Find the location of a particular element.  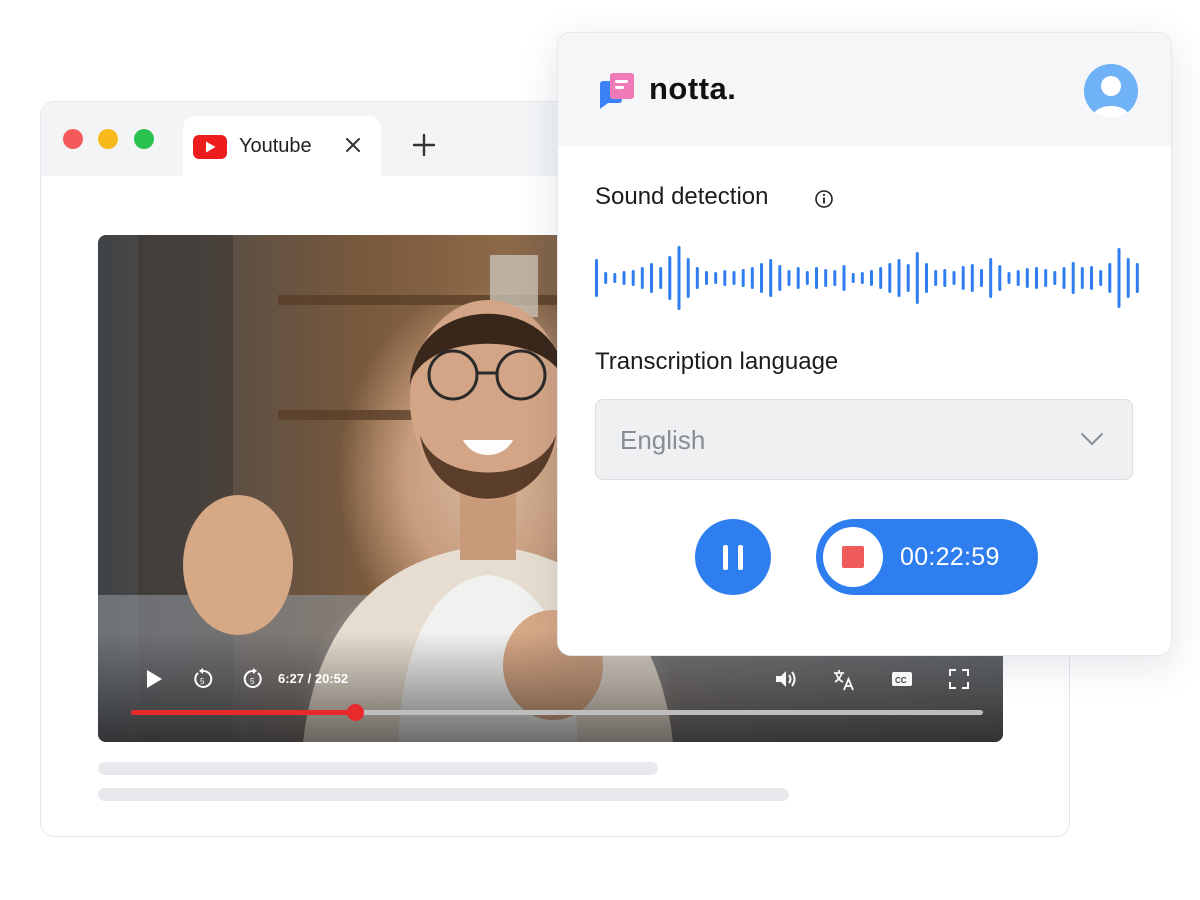

recording-timer: 00:22:59 is located at coordinates (950, 557).